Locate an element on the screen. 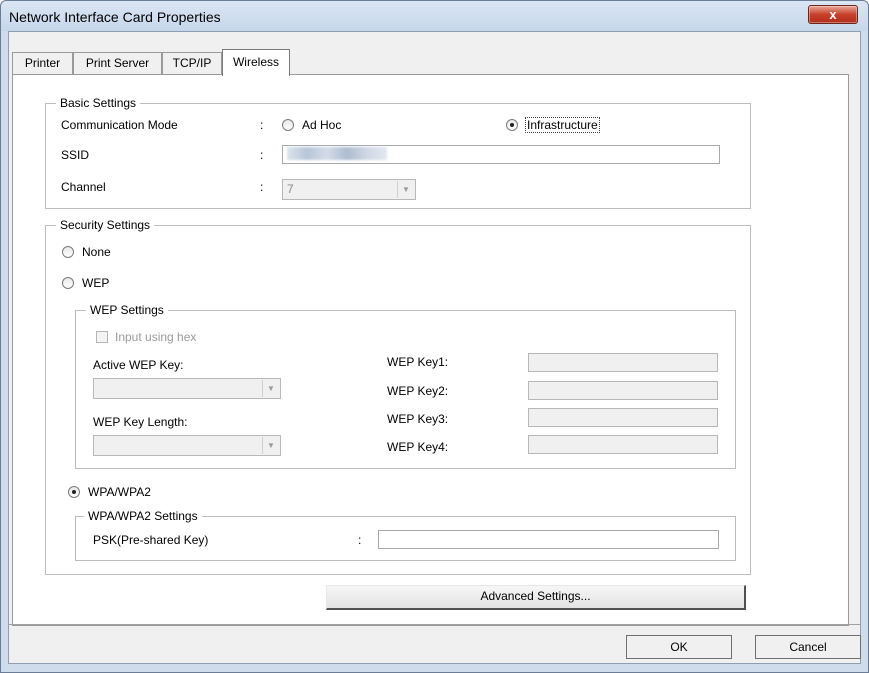 Image resolution: width=869 pixels, height=673 pixels. infrastructure-radio is located at coordinates (512, 125).